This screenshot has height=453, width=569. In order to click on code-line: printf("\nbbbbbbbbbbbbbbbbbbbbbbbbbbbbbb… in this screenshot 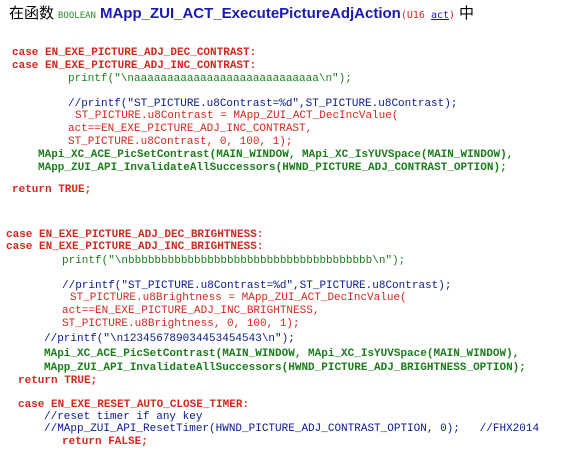, I will do `click(234, 261)`.